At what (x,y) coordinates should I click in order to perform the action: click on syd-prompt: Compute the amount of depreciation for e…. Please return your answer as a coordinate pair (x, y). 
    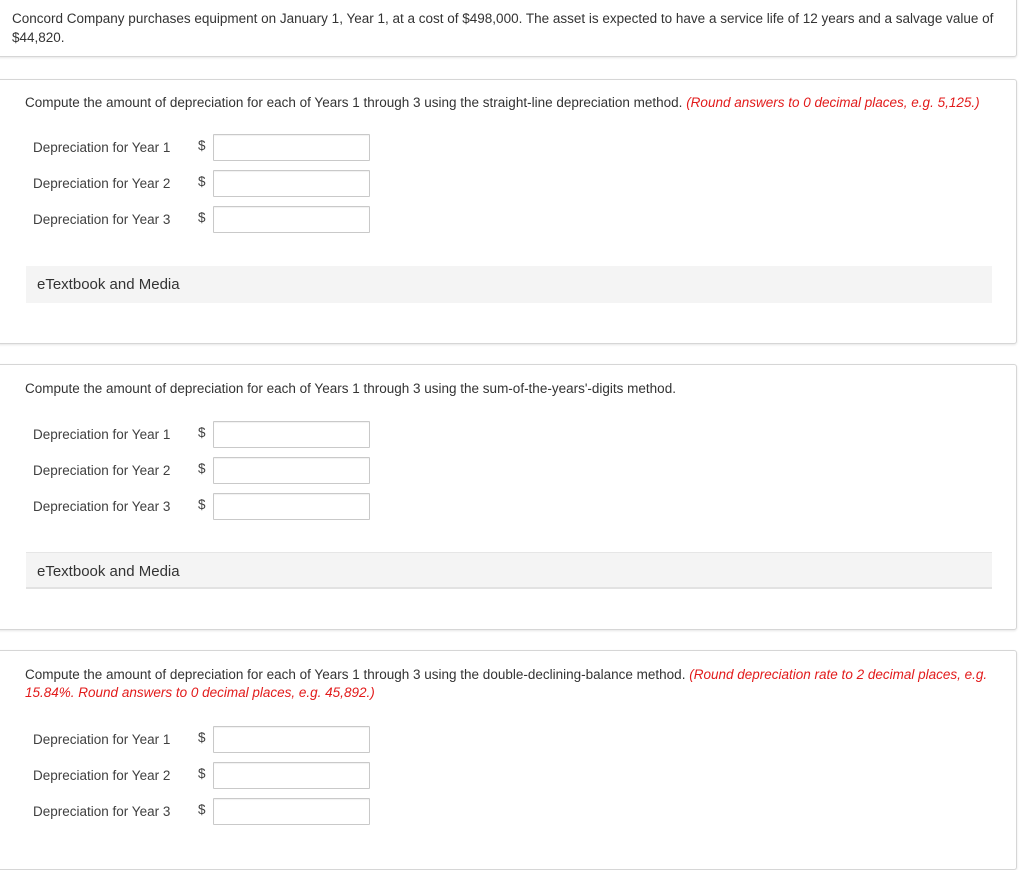
    Looking at the image, I should click on (508, 389).